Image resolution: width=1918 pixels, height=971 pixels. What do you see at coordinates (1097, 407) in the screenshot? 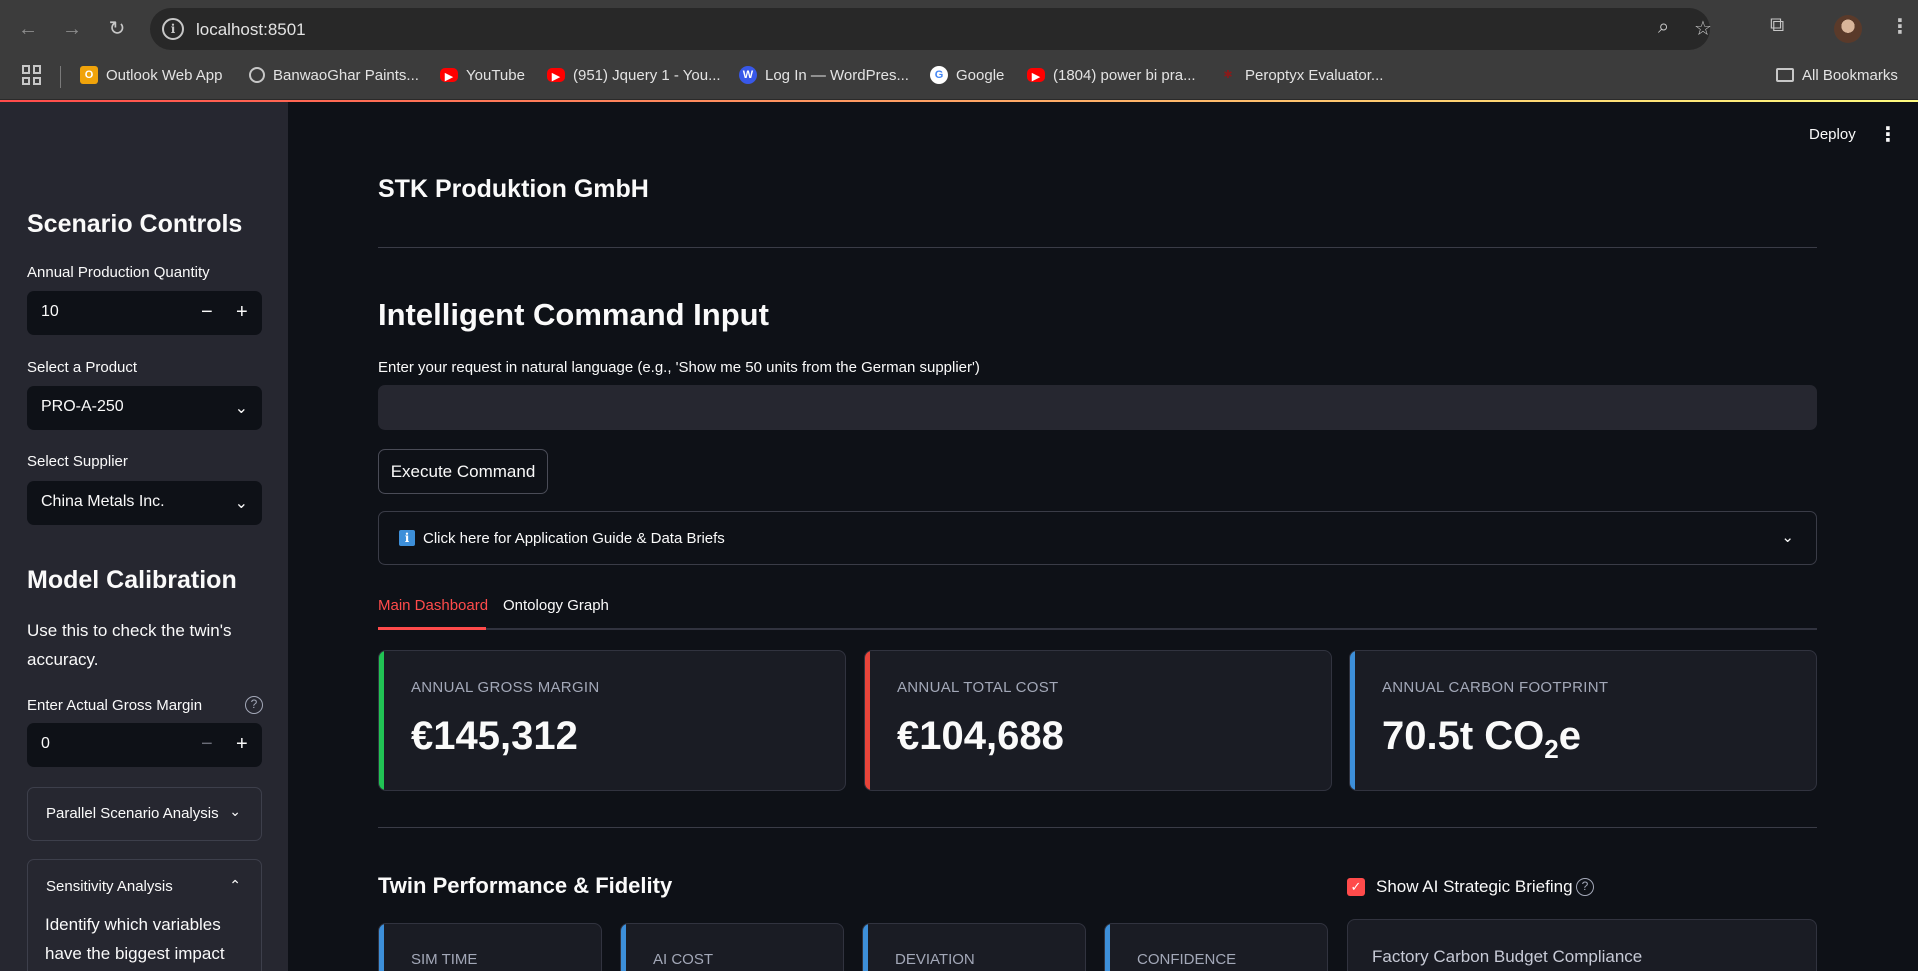
I see `command-input` at bounding box center [1097, 407].